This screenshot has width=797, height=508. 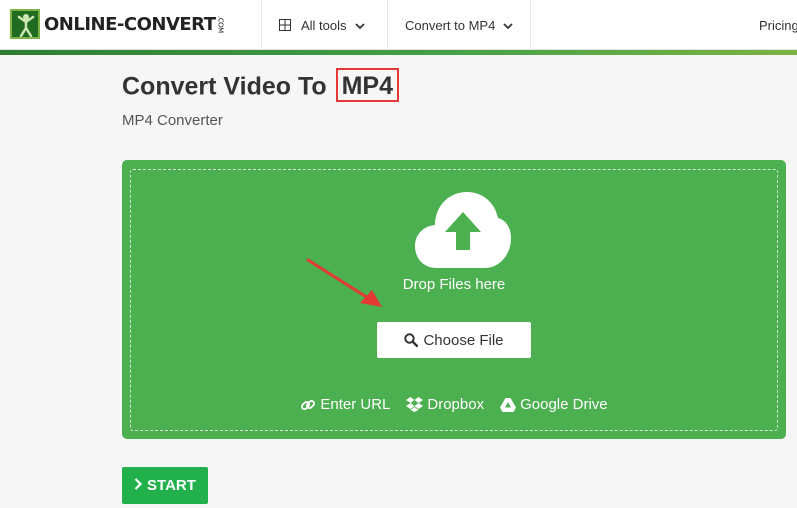 I want to click on dropbox-link: Dropbox, so click(x=445, y=404).